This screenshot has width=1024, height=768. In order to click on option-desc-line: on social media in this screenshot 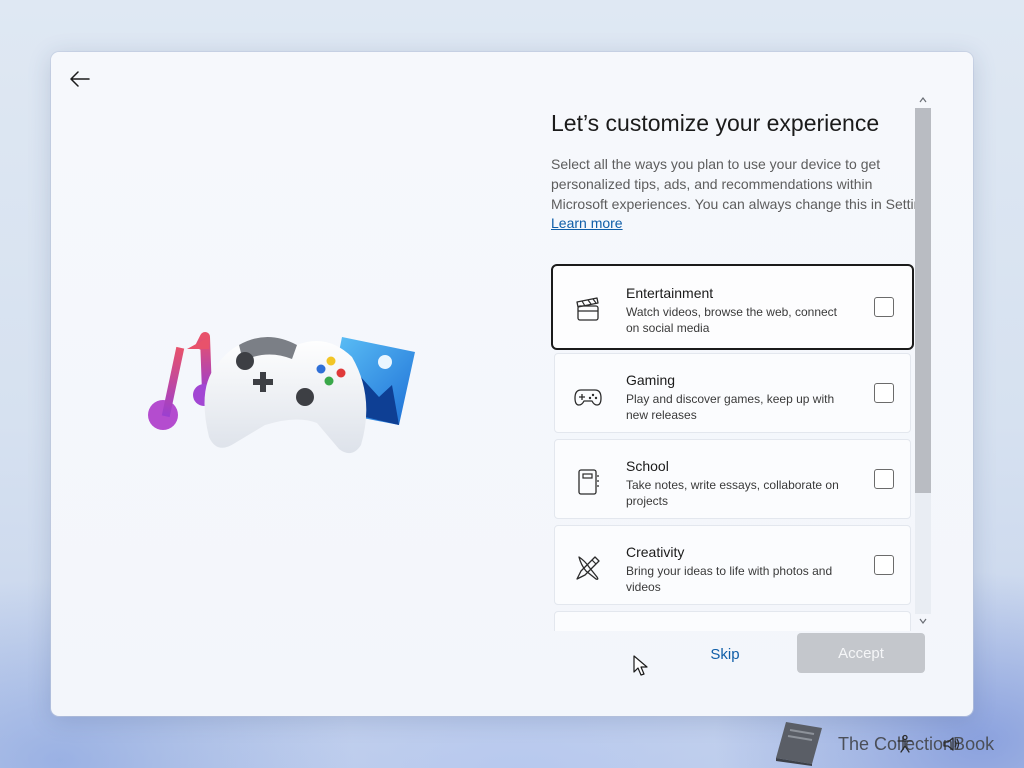, I will do `click(668, 328)`.